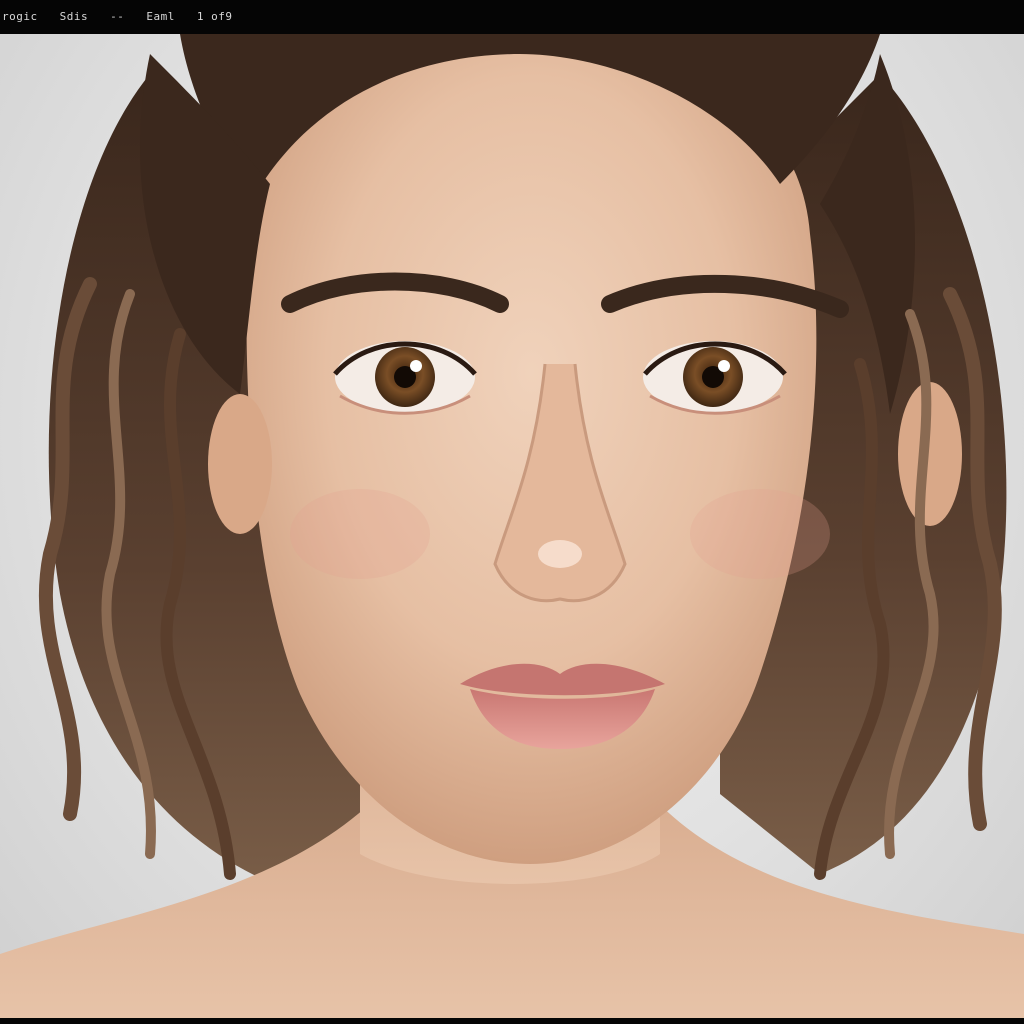  I want to click on left-ear, so click(240, 464).